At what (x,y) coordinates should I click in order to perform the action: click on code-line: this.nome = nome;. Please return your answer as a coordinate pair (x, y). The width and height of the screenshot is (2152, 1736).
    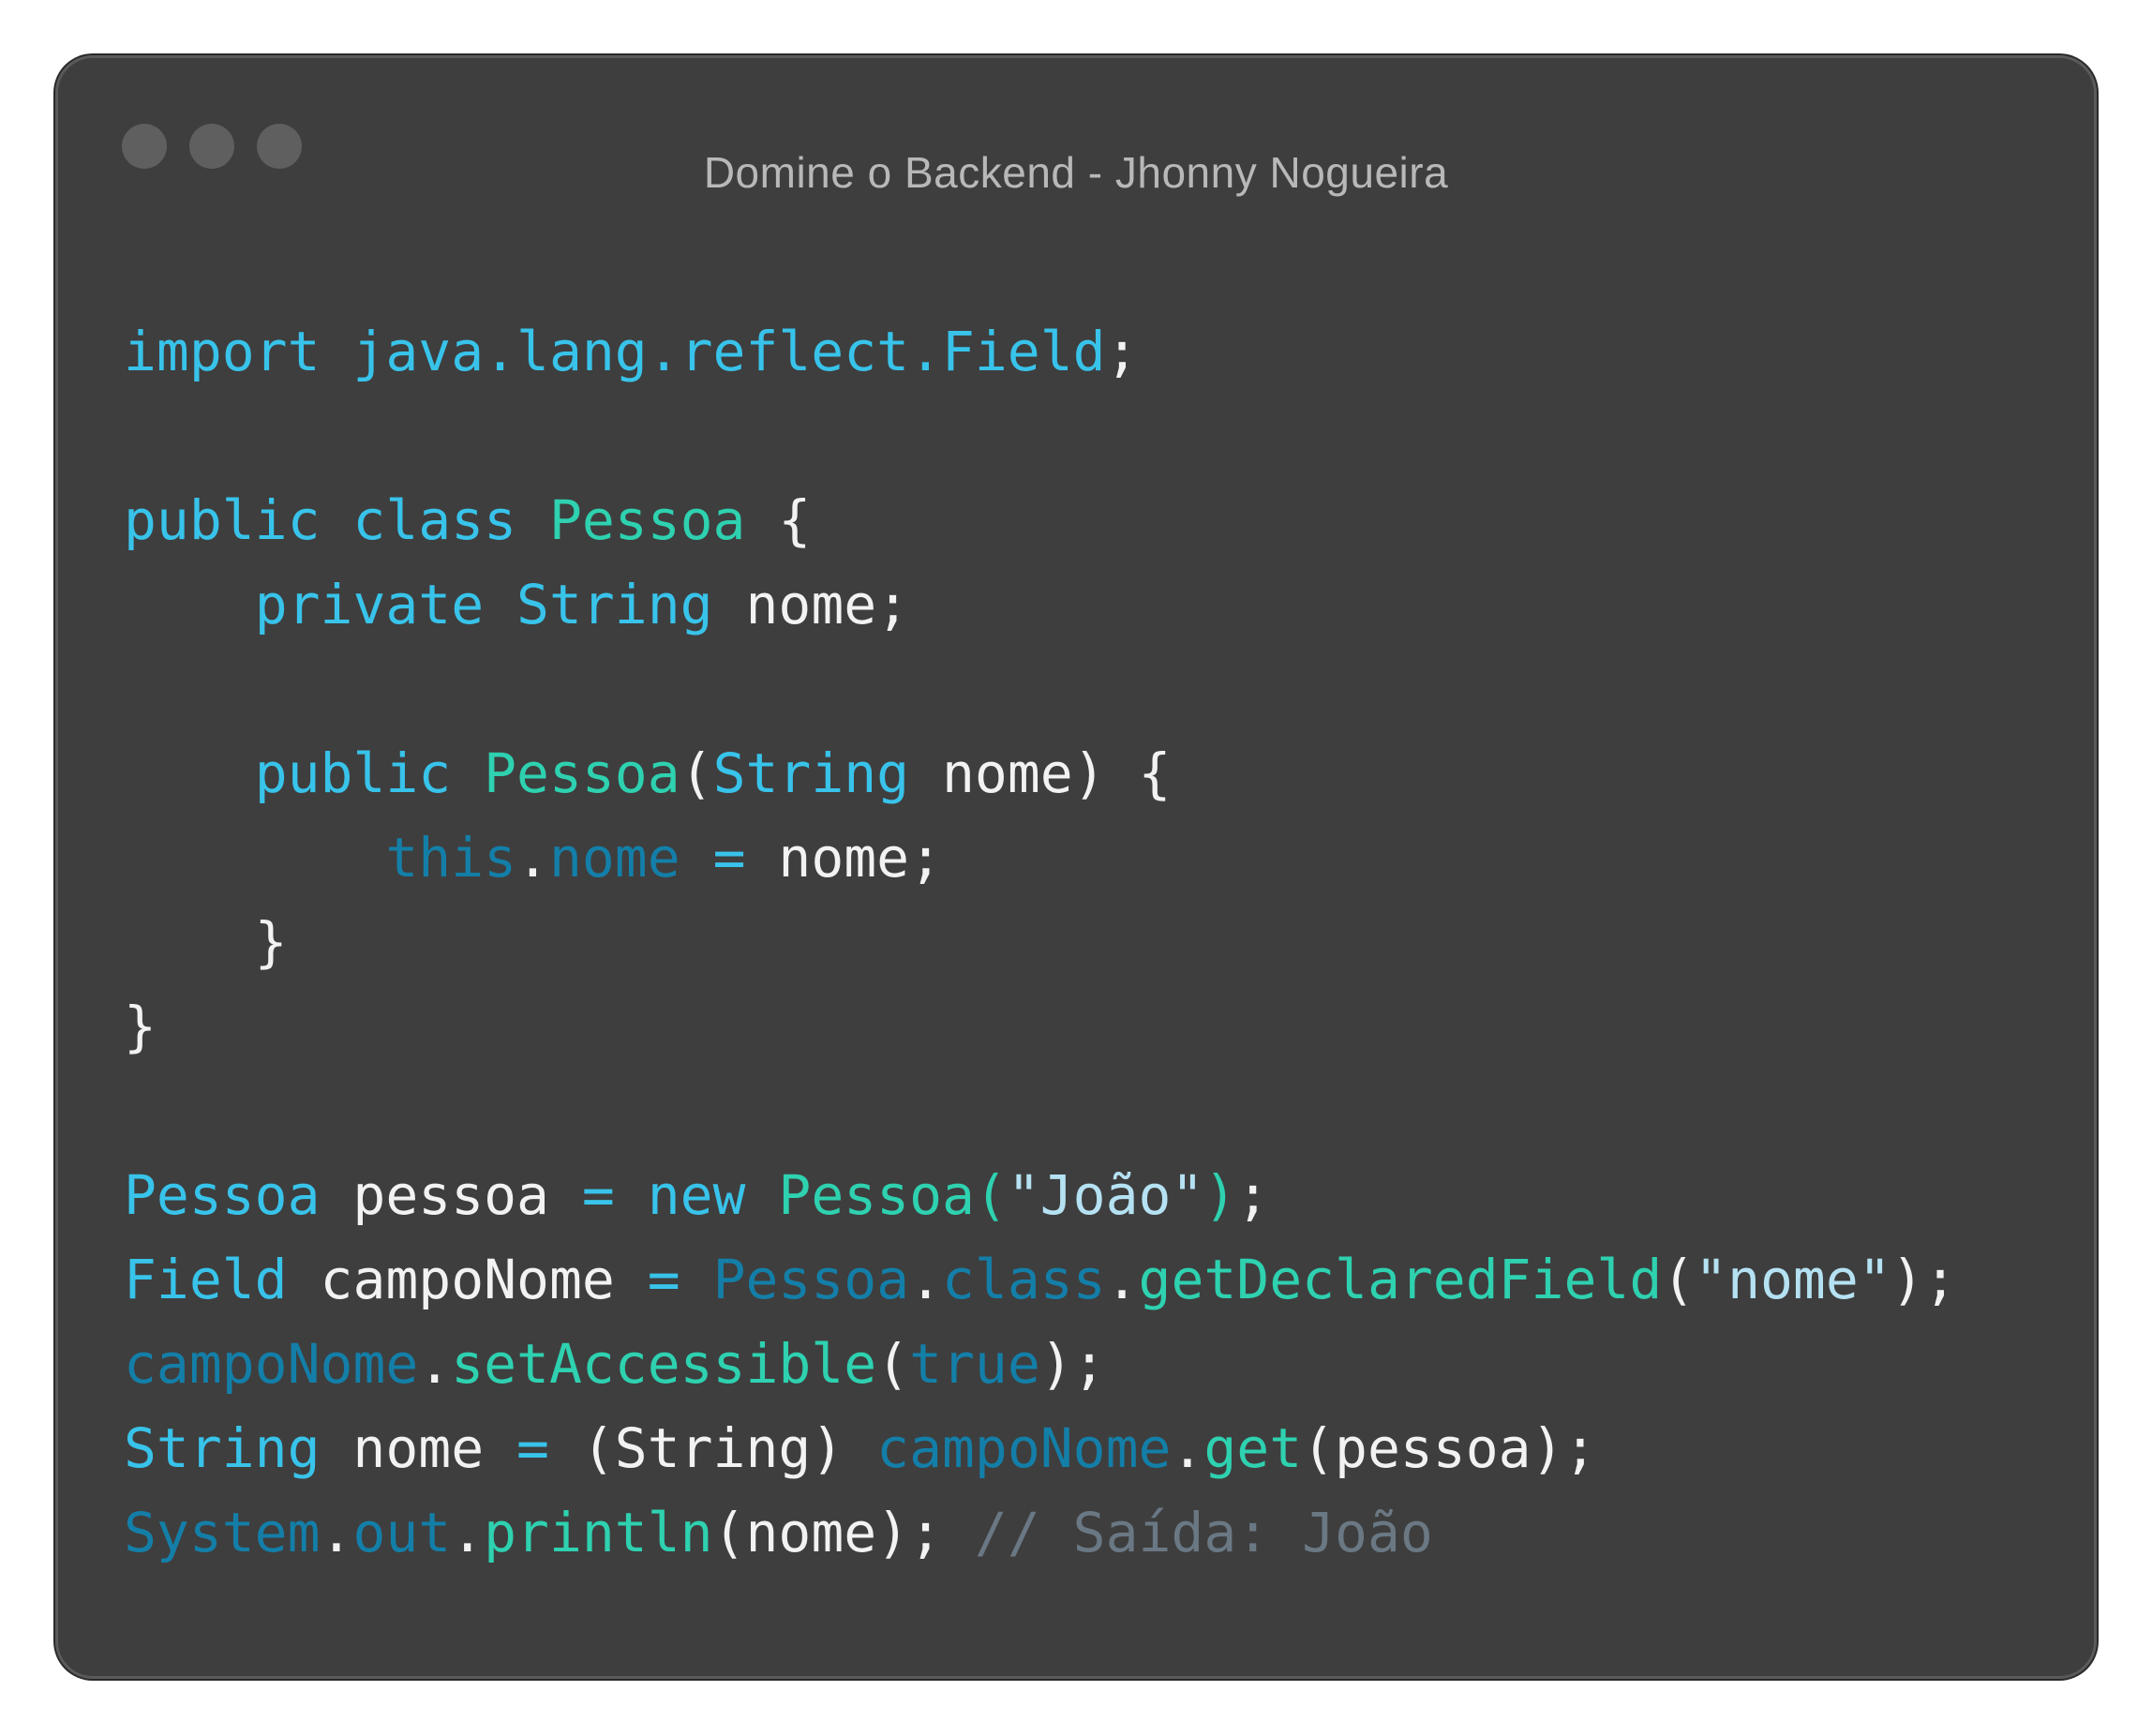
    Looking at the image, I should click on (1040, 858).